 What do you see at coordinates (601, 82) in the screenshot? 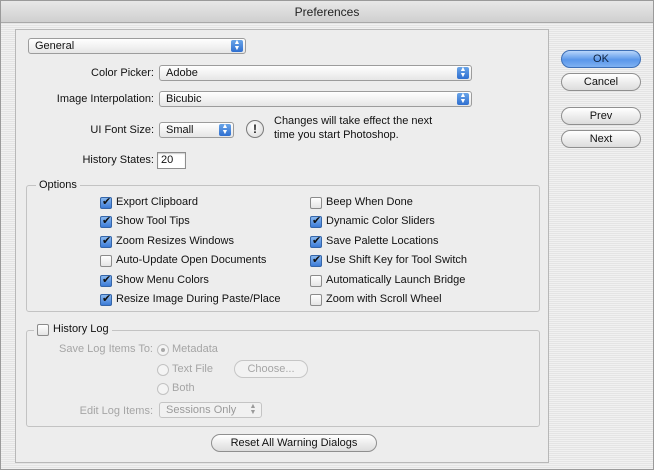
I see `cancel-button: Cancel` at bounding box center [601, 82].